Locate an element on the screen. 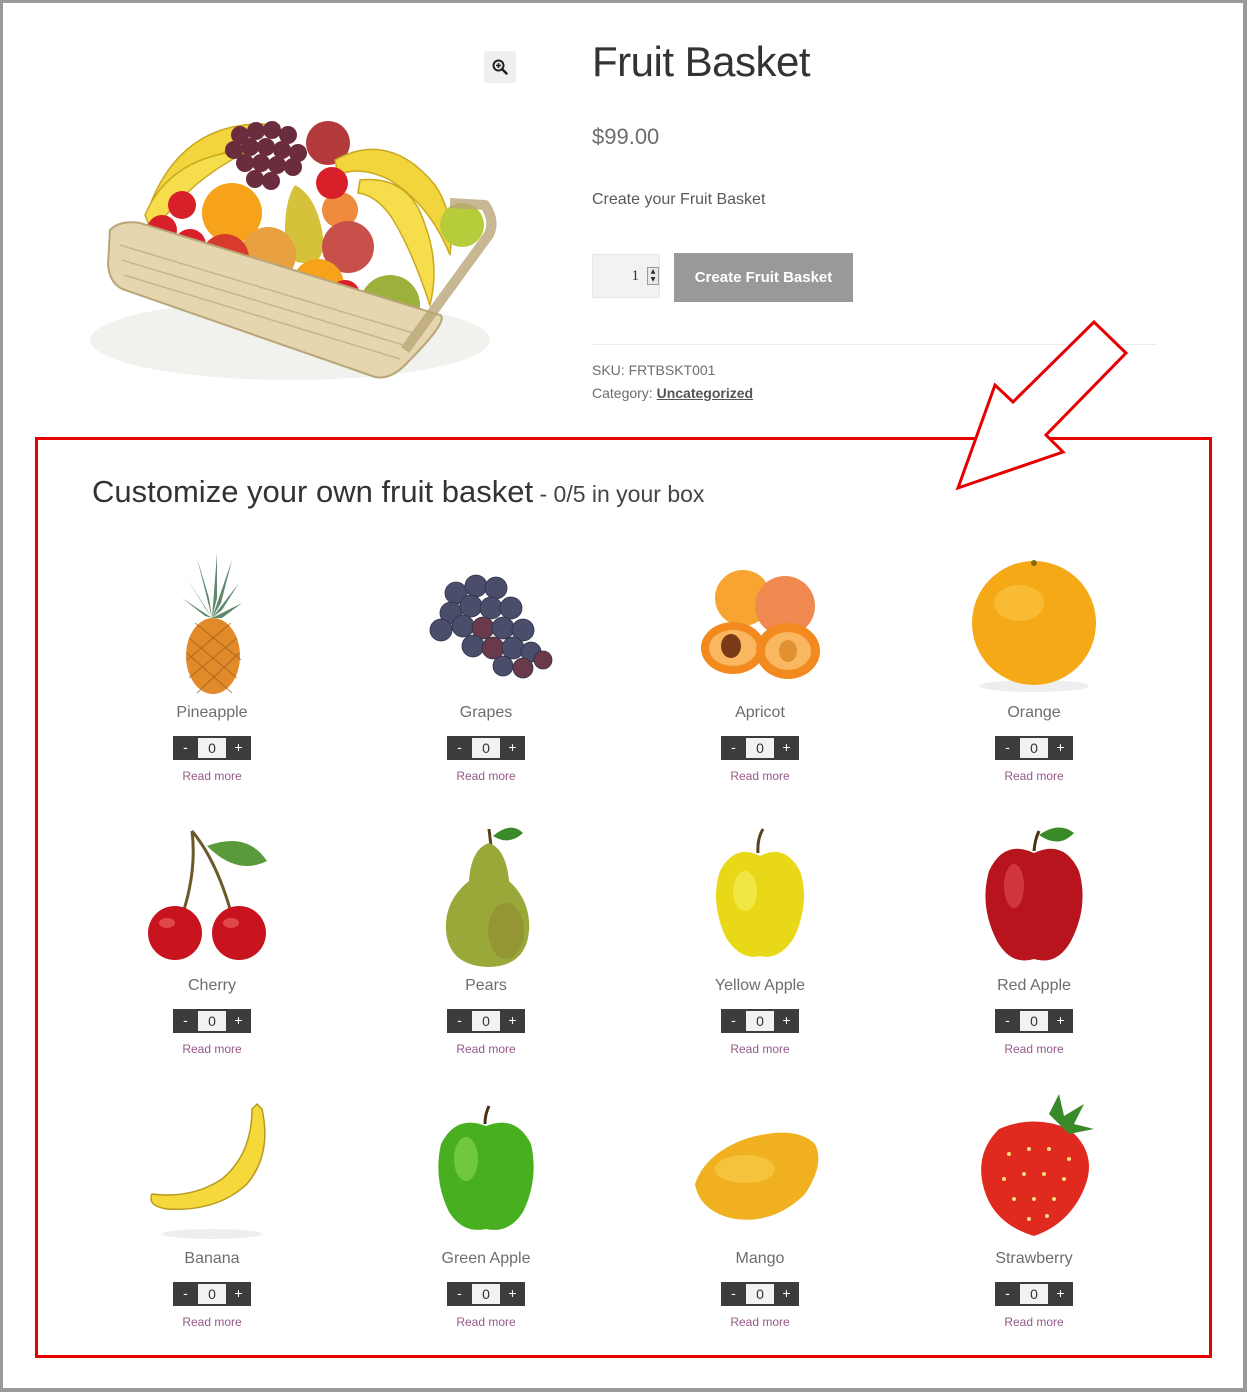 Image resolution: width=1247 pixels, height=1392 pixels. quantity-field: ▲ ▼ is located at coordinates (626, 276).